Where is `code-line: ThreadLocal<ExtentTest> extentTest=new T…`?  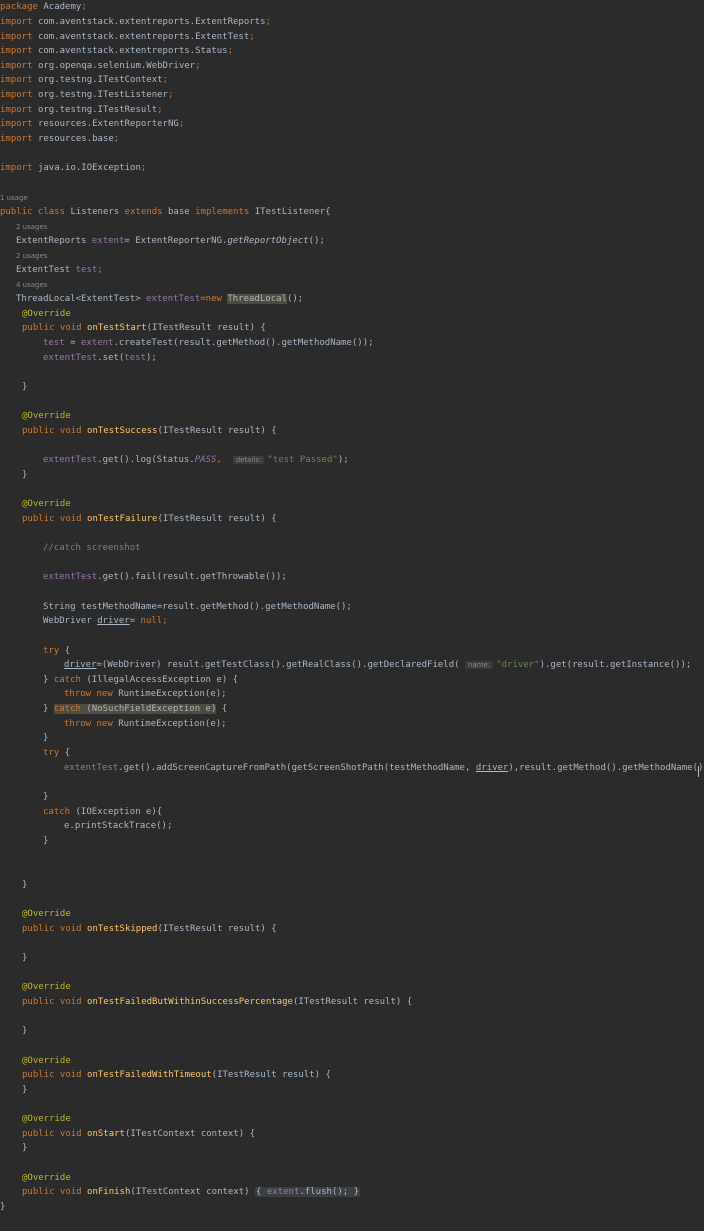 code-line: ThreadLocal<ExtentTest> extentTest=new T… is located at coordinates (160, 299).